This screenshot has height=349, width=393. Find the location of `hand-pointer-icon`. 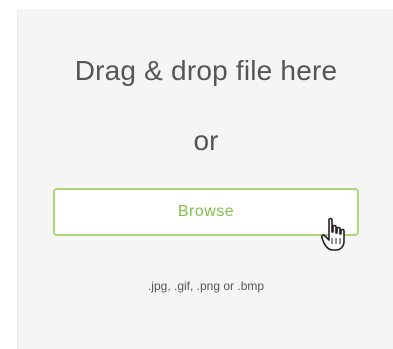

hand-pointer-icon is located at coordinates (332, 234).